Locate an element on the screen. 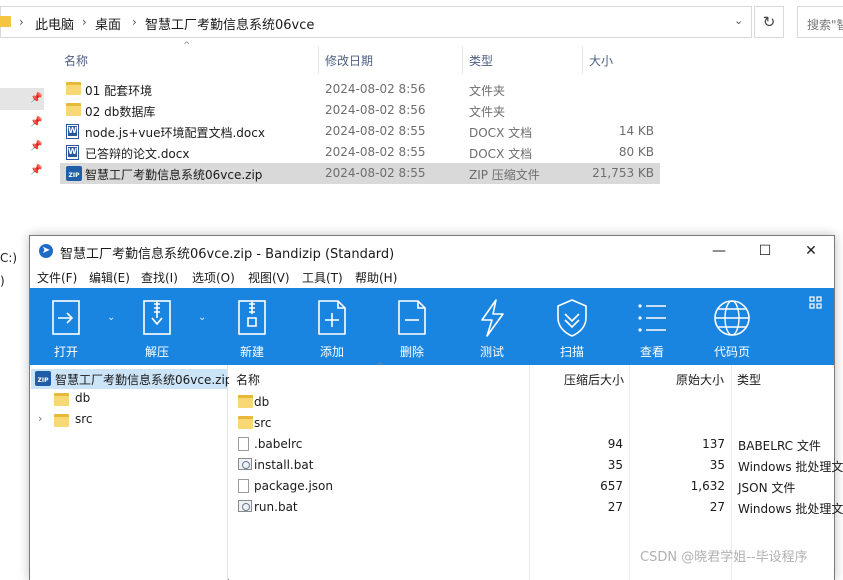 The height and width of the screenshot is (580, 843). open-button: 打开 is located at coordinates (66, 326).